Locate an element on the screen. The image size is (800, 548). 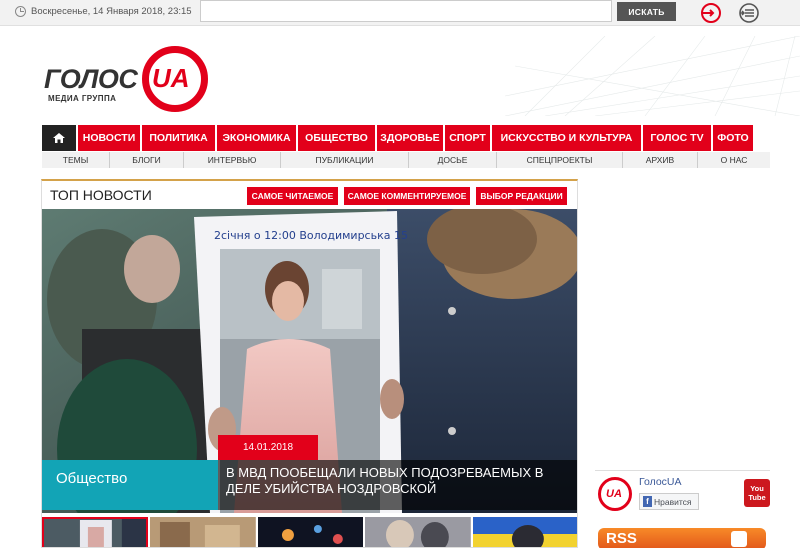
tab-most-commented: САМОЕ КОММЕНТИРУЕМОЕ is located at coordinates (407, 196).